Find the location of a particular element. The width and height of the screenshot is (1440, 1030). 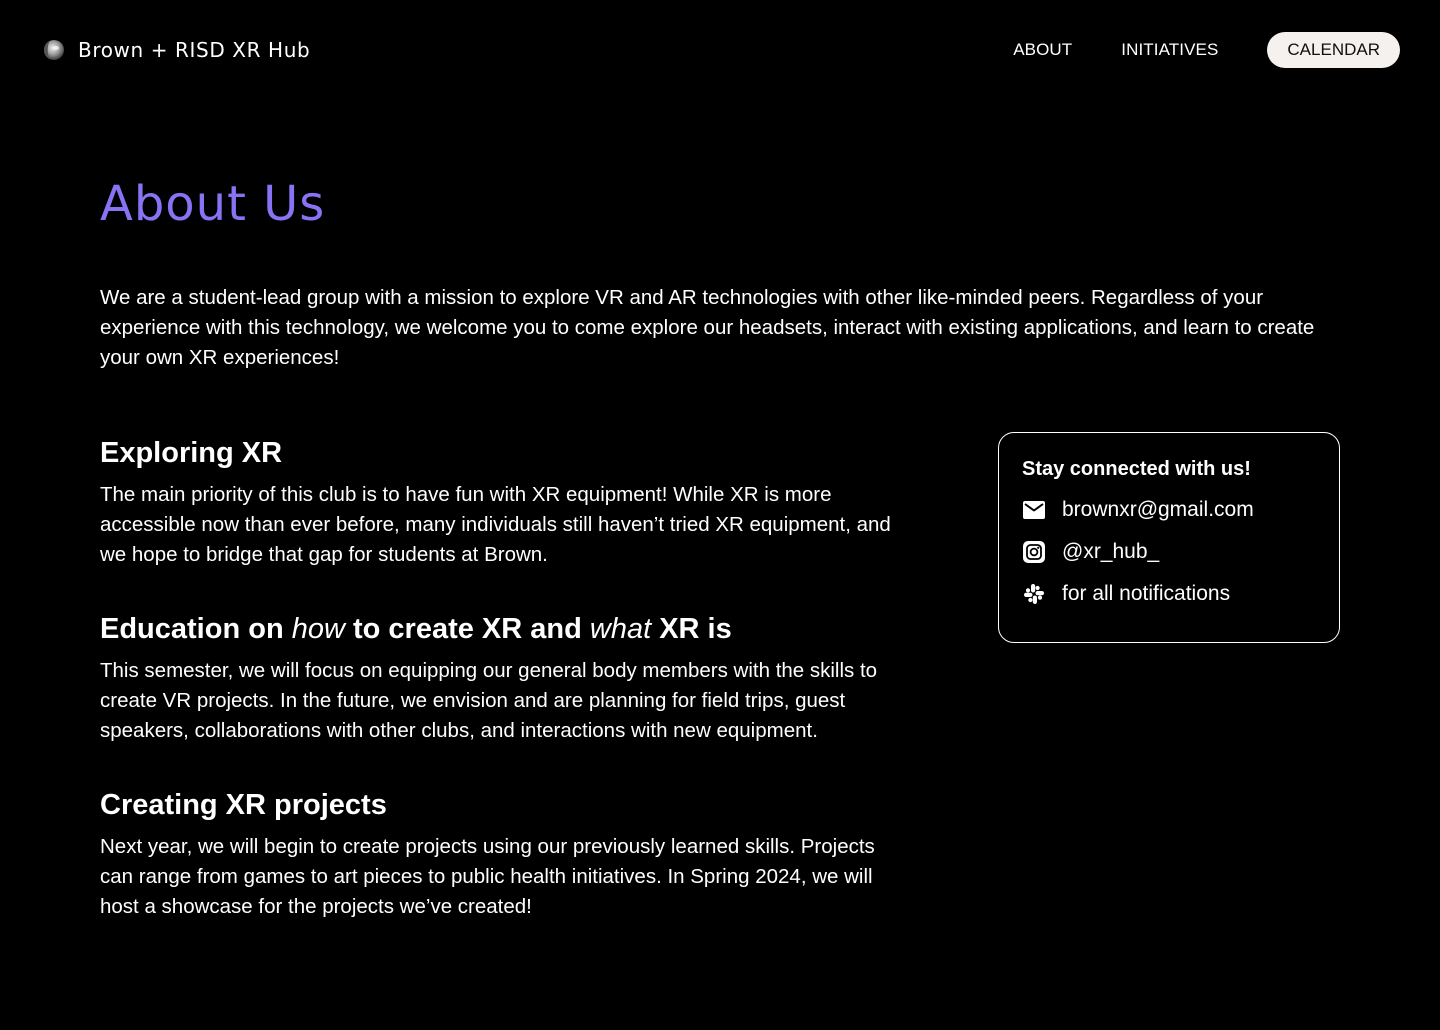

section-heading: Creating XR projects is located at coordinates (243, 805).